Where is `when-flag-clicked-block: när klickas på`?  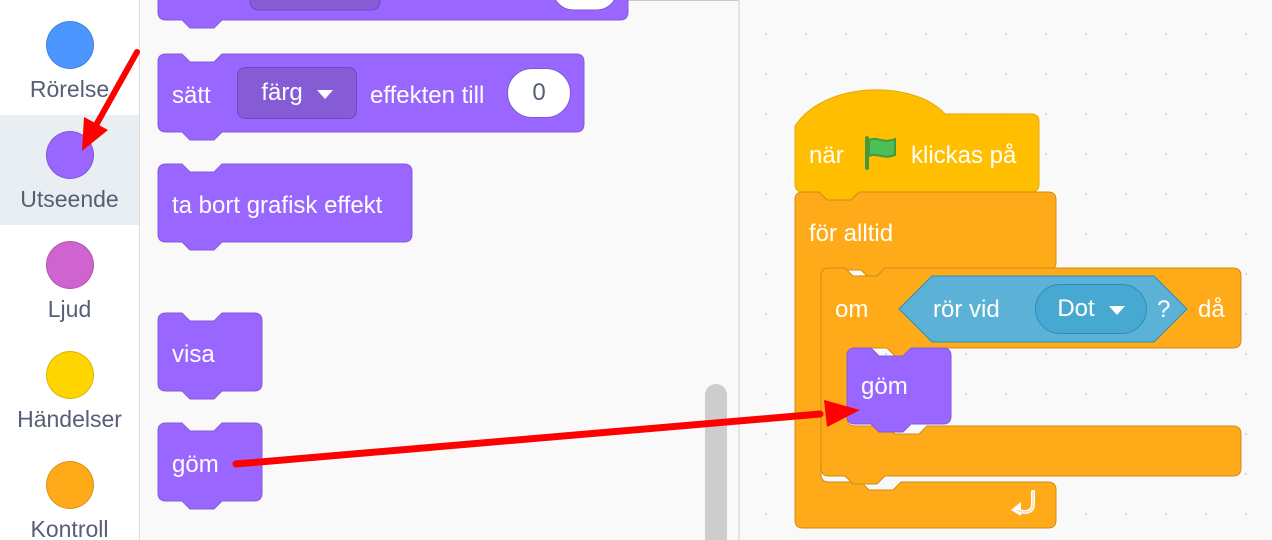
when-flag-clicked-block: när klickas på is located at coordinates (917, 143).